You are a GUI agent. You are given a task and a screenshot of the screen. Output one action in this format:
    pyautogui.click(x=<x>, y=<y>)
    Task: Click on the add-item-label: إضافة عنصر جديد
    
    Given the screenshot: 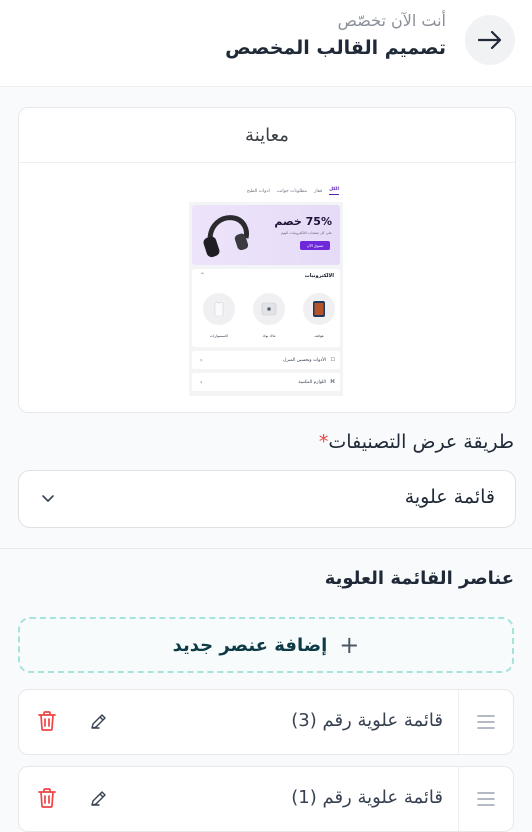 What is the action you would take?
    pyautogui.click(x=250, y=645)
    